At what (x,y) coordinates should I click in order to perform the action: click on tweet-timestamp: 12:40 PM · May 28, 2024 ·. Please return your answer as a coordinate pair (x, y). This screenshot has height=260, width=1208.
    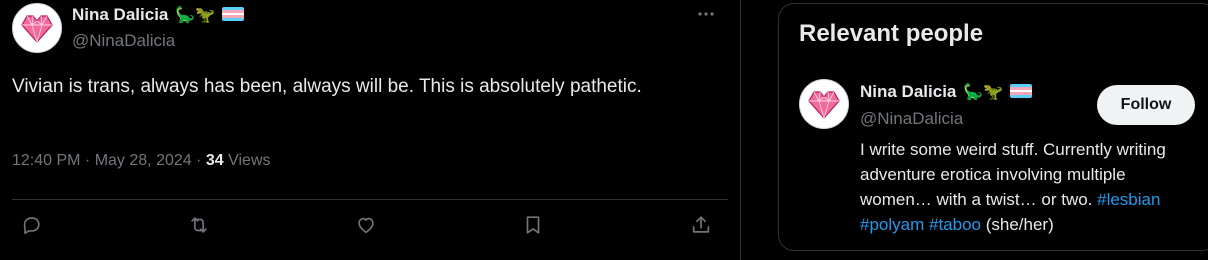
    Looking at the image, I should click on (109, 160).